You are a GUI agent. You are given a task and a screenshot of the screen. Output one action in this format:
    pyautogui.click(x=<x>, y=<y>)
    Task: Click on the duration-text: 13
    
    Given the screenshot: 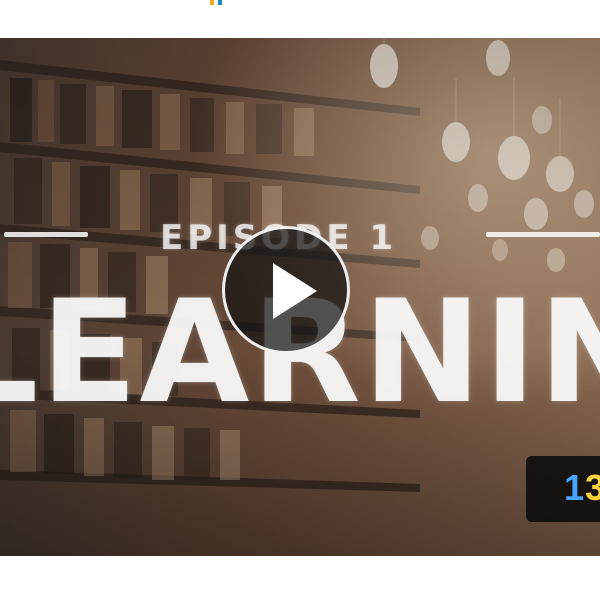 What is the action you would take?
    pyautogui.click(x=582, y=488)
    